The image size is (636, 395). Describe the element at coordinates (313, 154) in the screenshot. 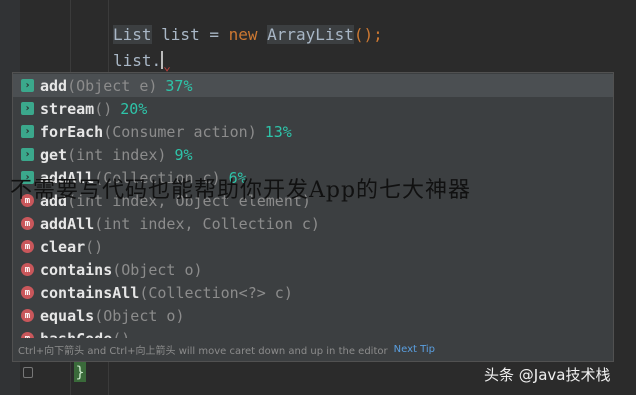

I see `completion-item: › get (int index) 9%` at that location.